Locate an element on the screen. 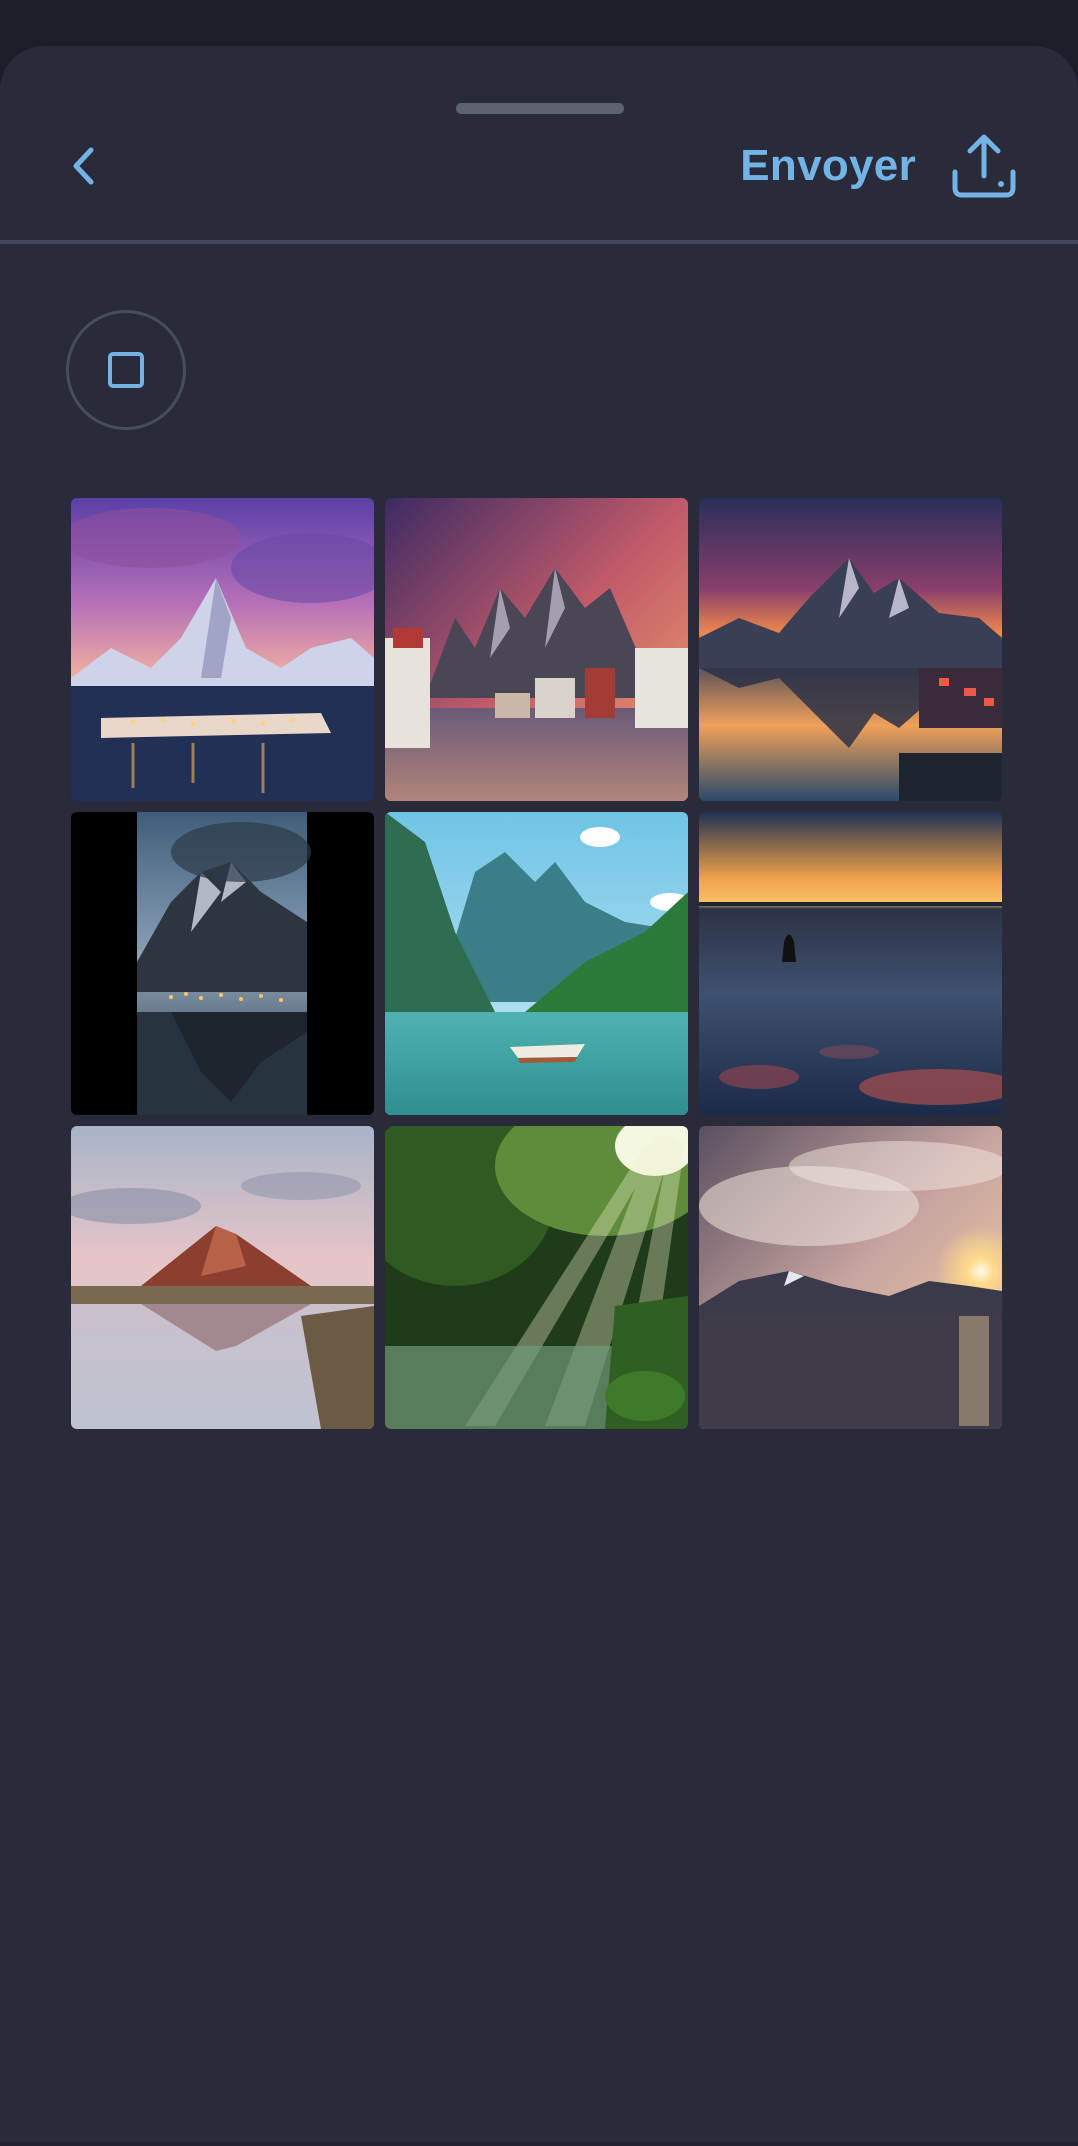 The image size is (1078, 2146). send-button: Envoyer is located at coordinates (879, 166).